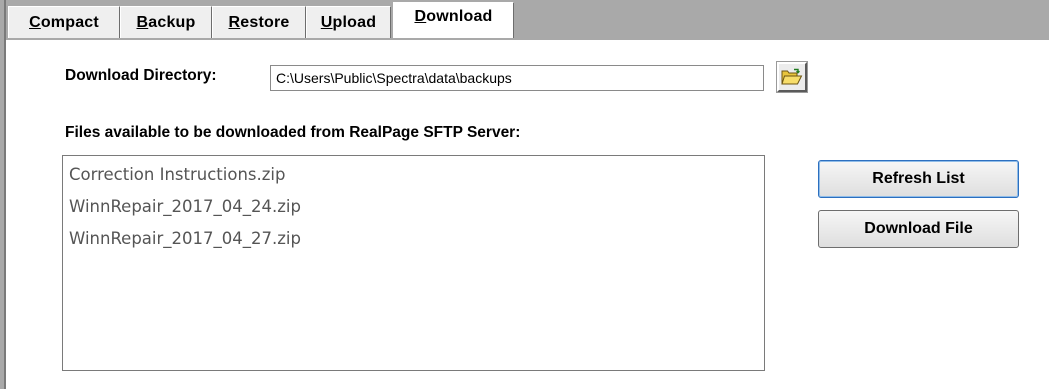  Describe the element at coordinates (416, 207) in the screenshot. I see `list-item: WinnRepair_2017_04_24.zip` at that location.